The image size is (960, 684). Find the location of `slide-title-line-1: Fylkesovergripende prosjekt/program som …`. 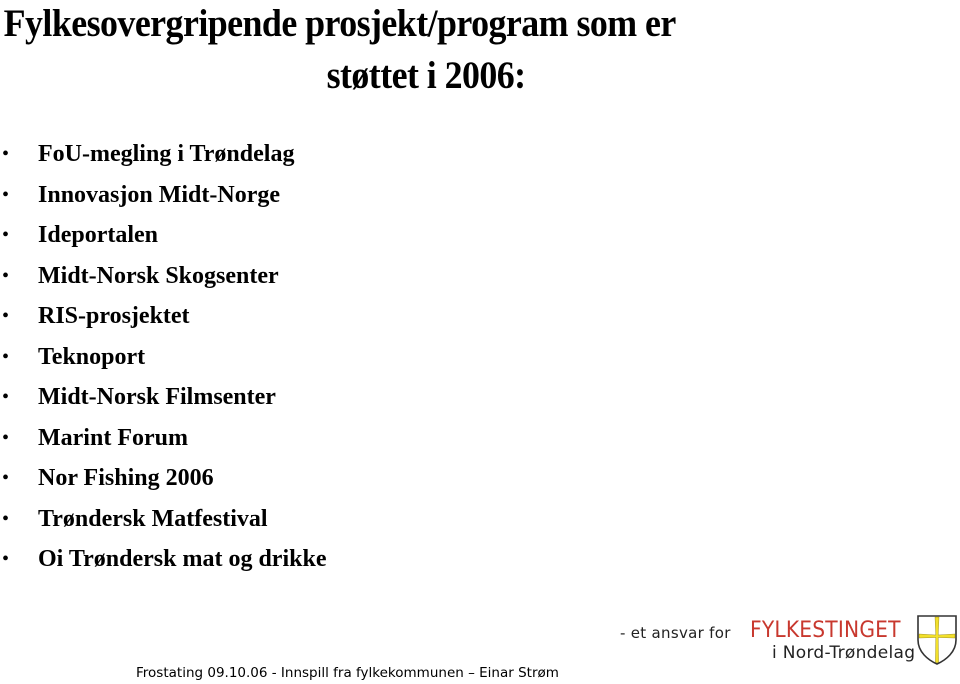

slide-title-line-1: Fylkesovergripende prosjekt/program som … is located at coordinates (340, 23).